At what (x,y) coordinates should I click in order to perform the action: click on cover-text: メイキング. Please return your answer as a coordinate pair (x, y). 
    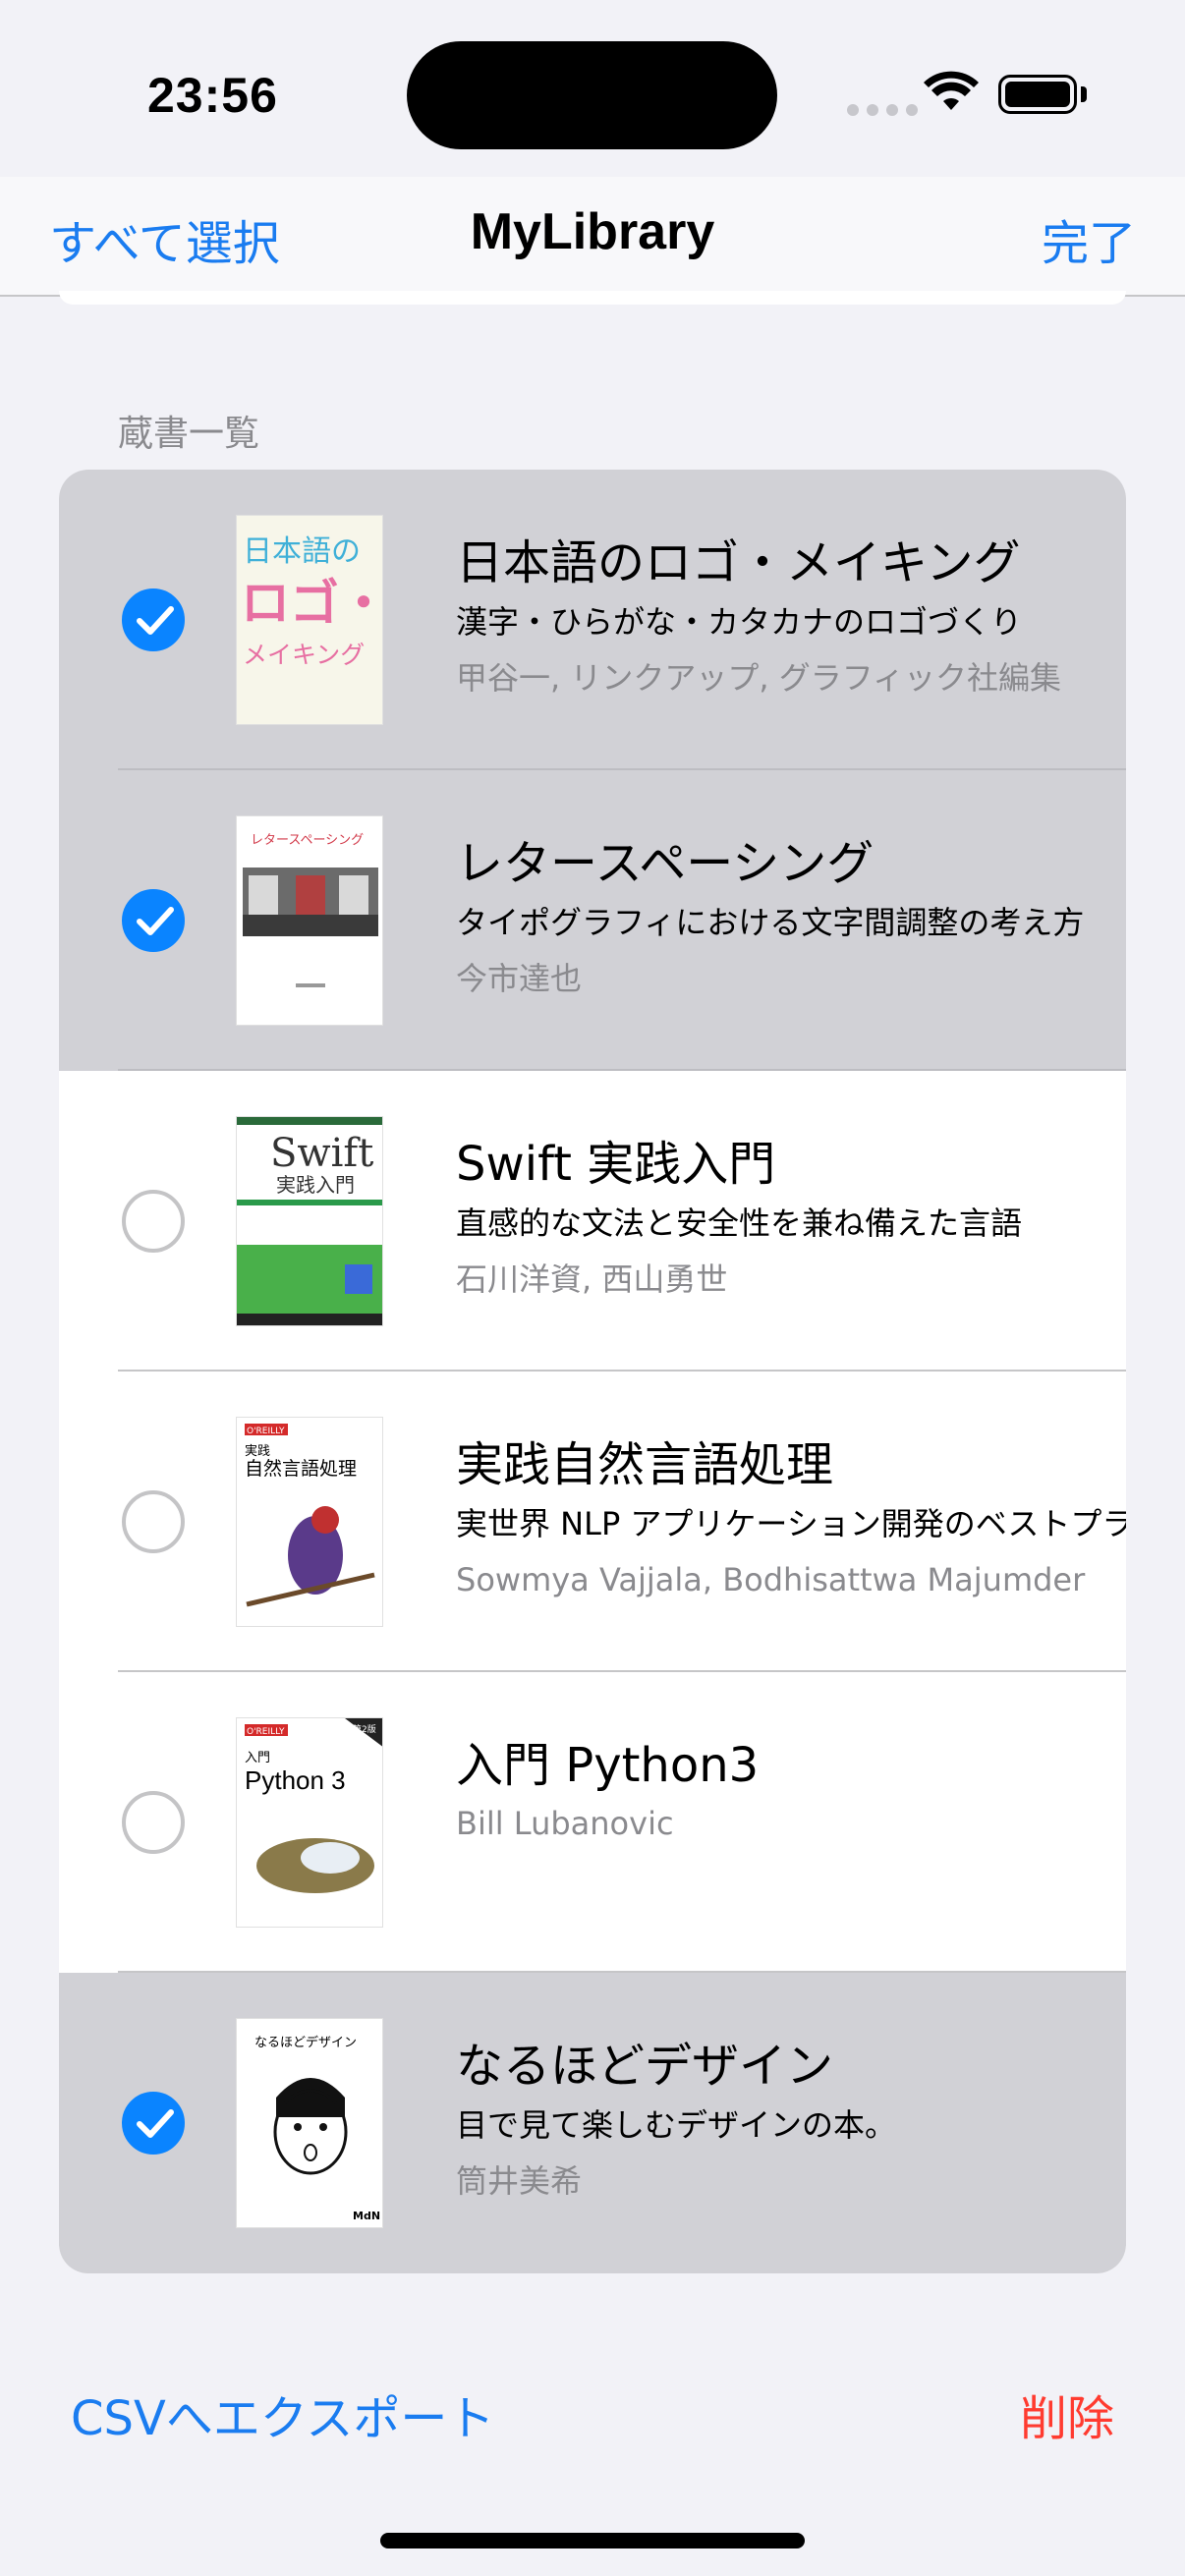
    Looking at the image, I should click on (304, 655).